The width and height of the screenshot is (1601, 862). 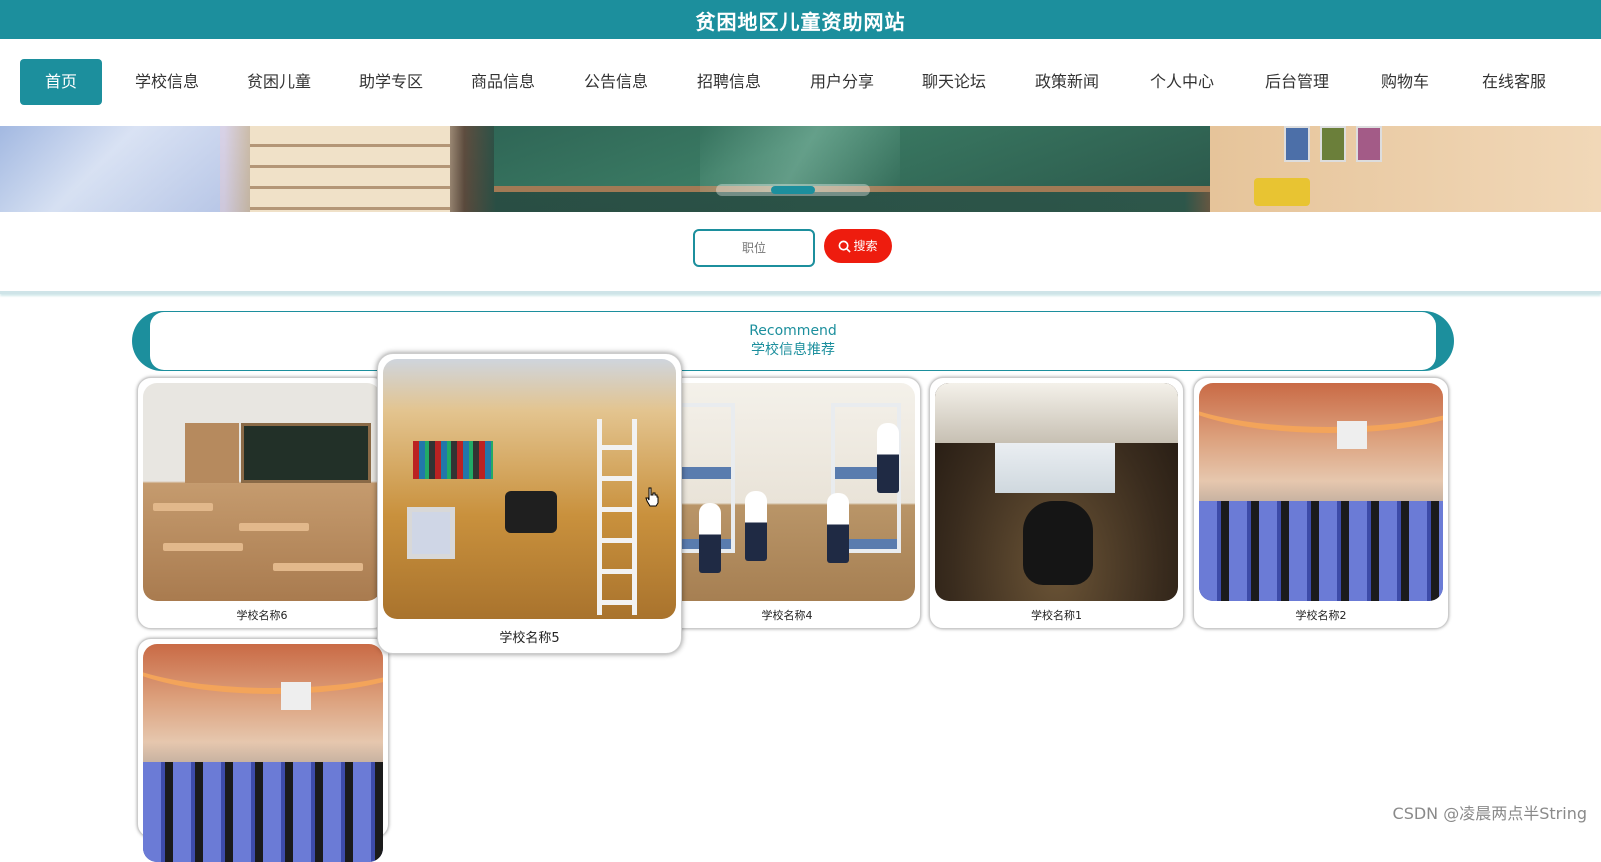 What do you see at coordinates (279, 82) in the screenshot?
I see `nav-item-poor-children: 贫困儿童` at bounding box center [279, 82].